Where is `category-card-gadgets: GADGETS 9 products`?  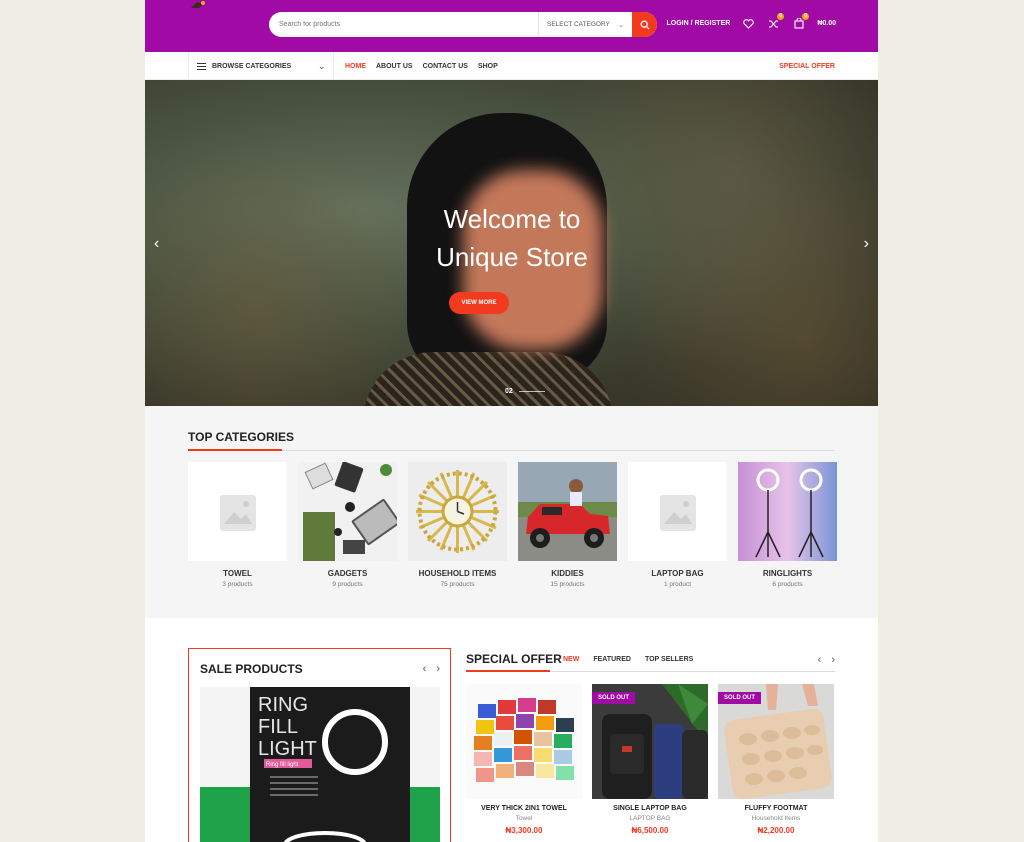 category-card-gadgets: GADGETS 9 products is located at coordinates (347, 525).